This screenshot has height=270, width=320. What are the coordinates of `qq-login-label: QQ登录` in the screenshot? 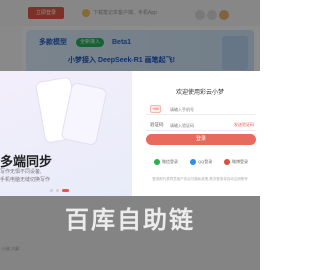 It's located at (205, 161).